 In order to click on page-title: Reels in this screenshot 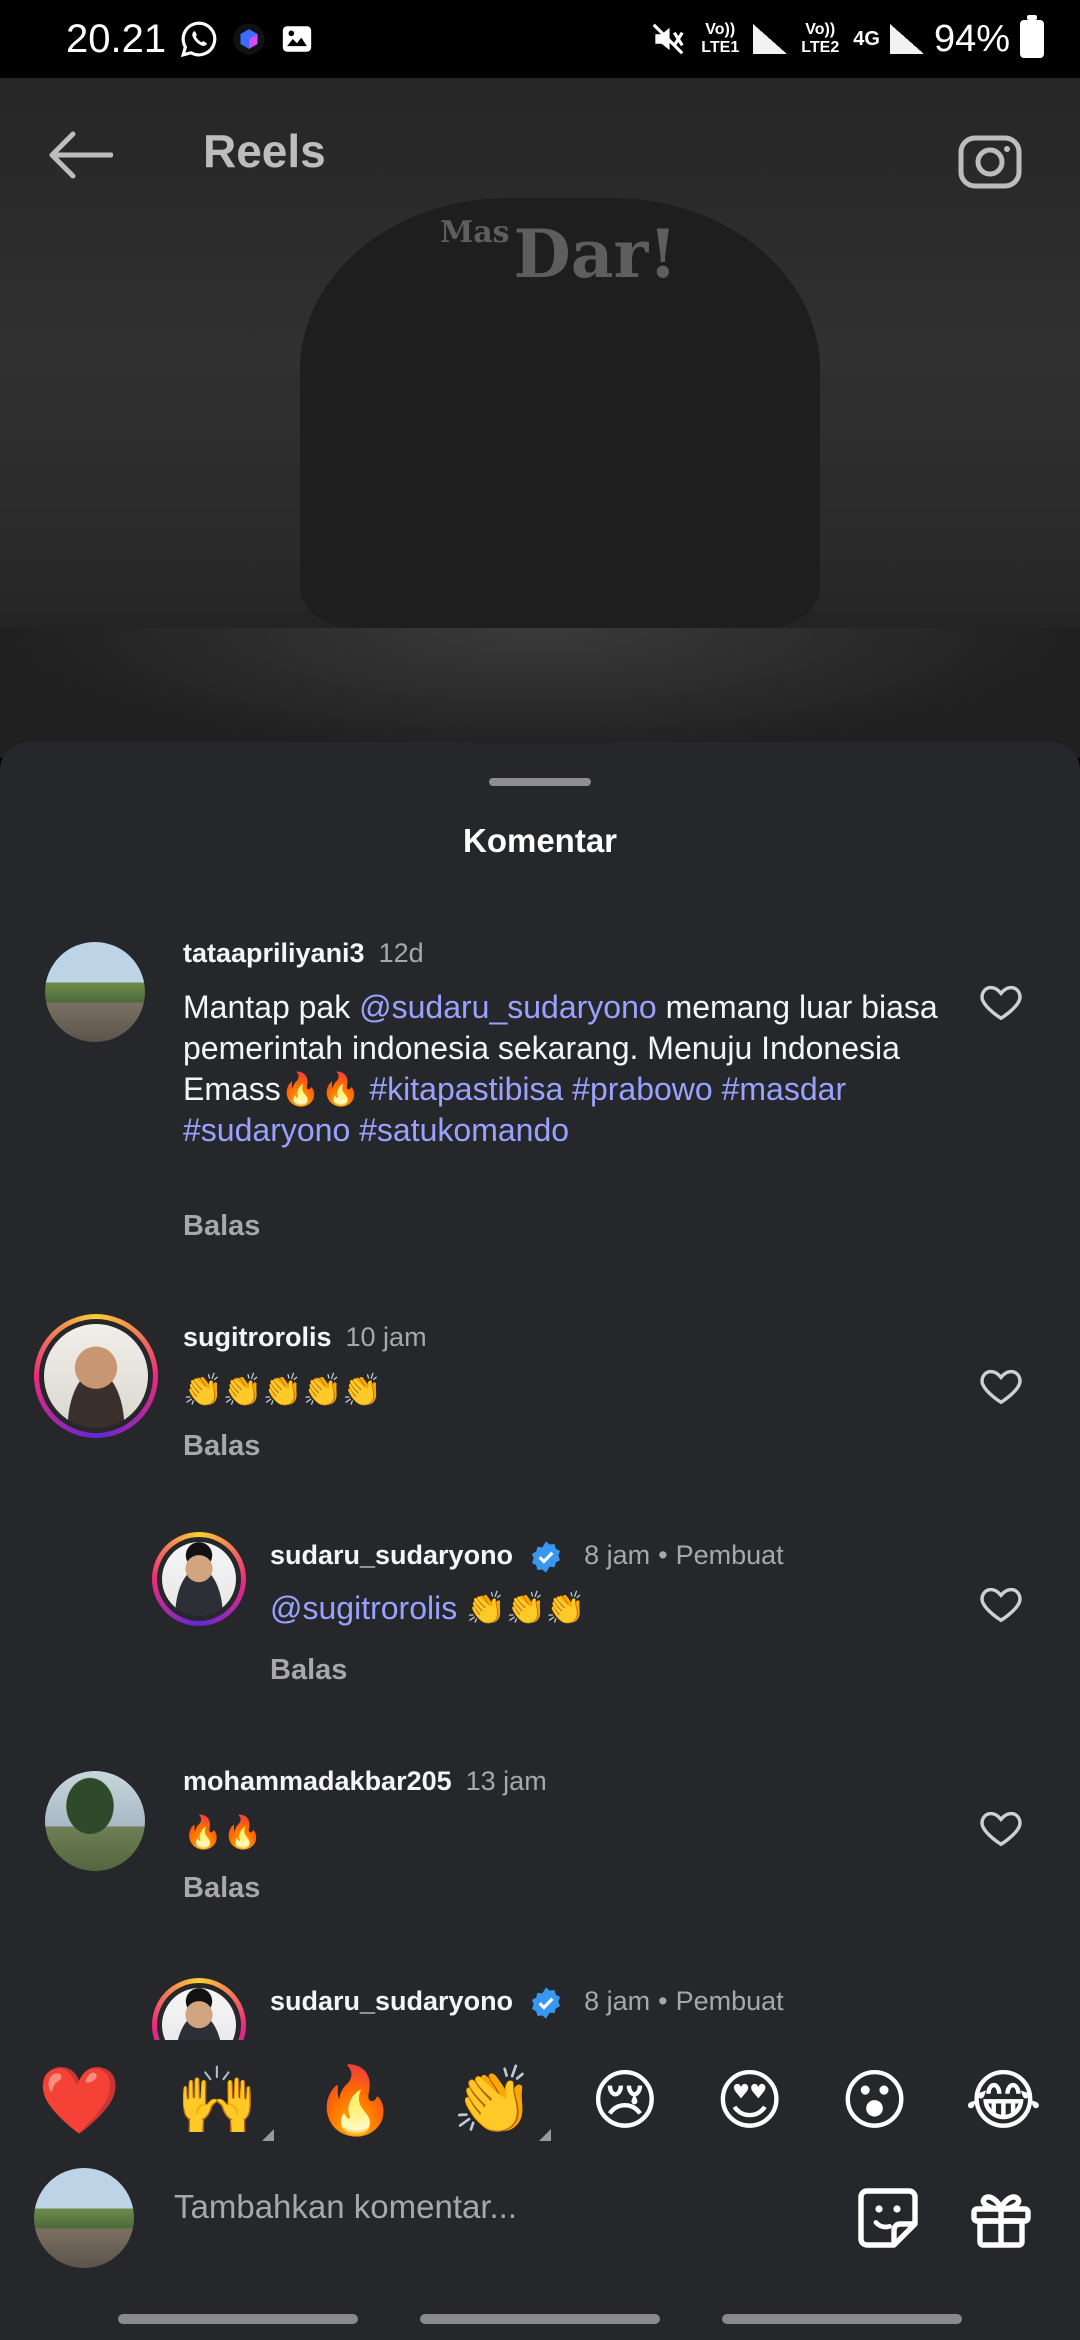, I will do `click(264, 151)`.